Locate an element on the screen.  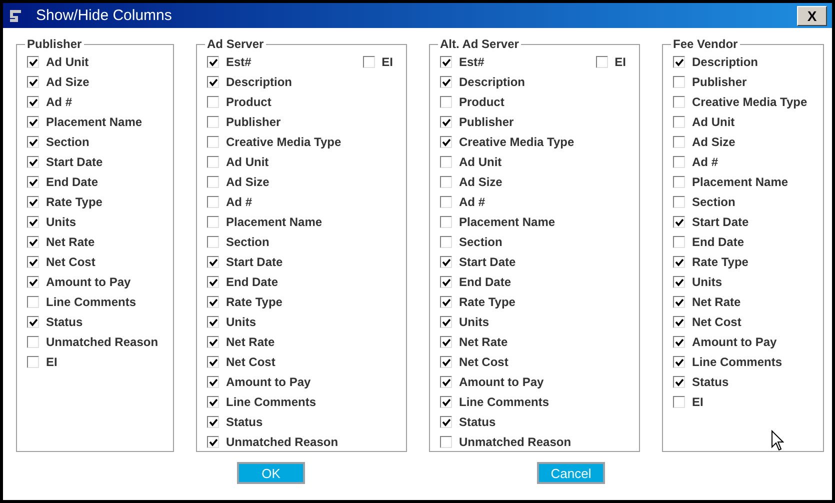
checkbox-label: Est# is located at coordinates (239, 62).